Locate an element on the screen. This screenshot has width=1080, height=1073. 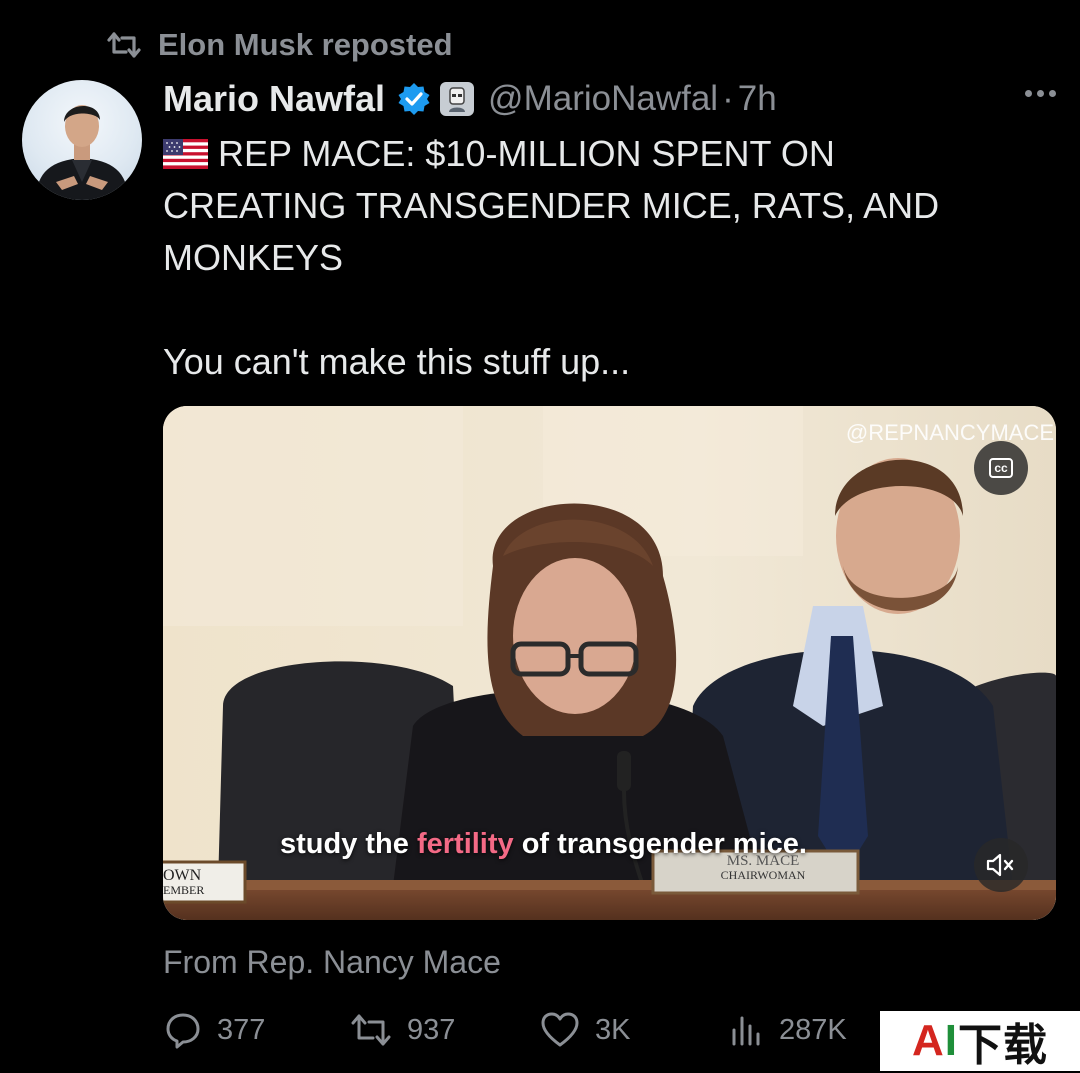
tweet-headline-line-1: REP MACE: $10-MILLION SPENT ON is located at coordinates (526, 153).